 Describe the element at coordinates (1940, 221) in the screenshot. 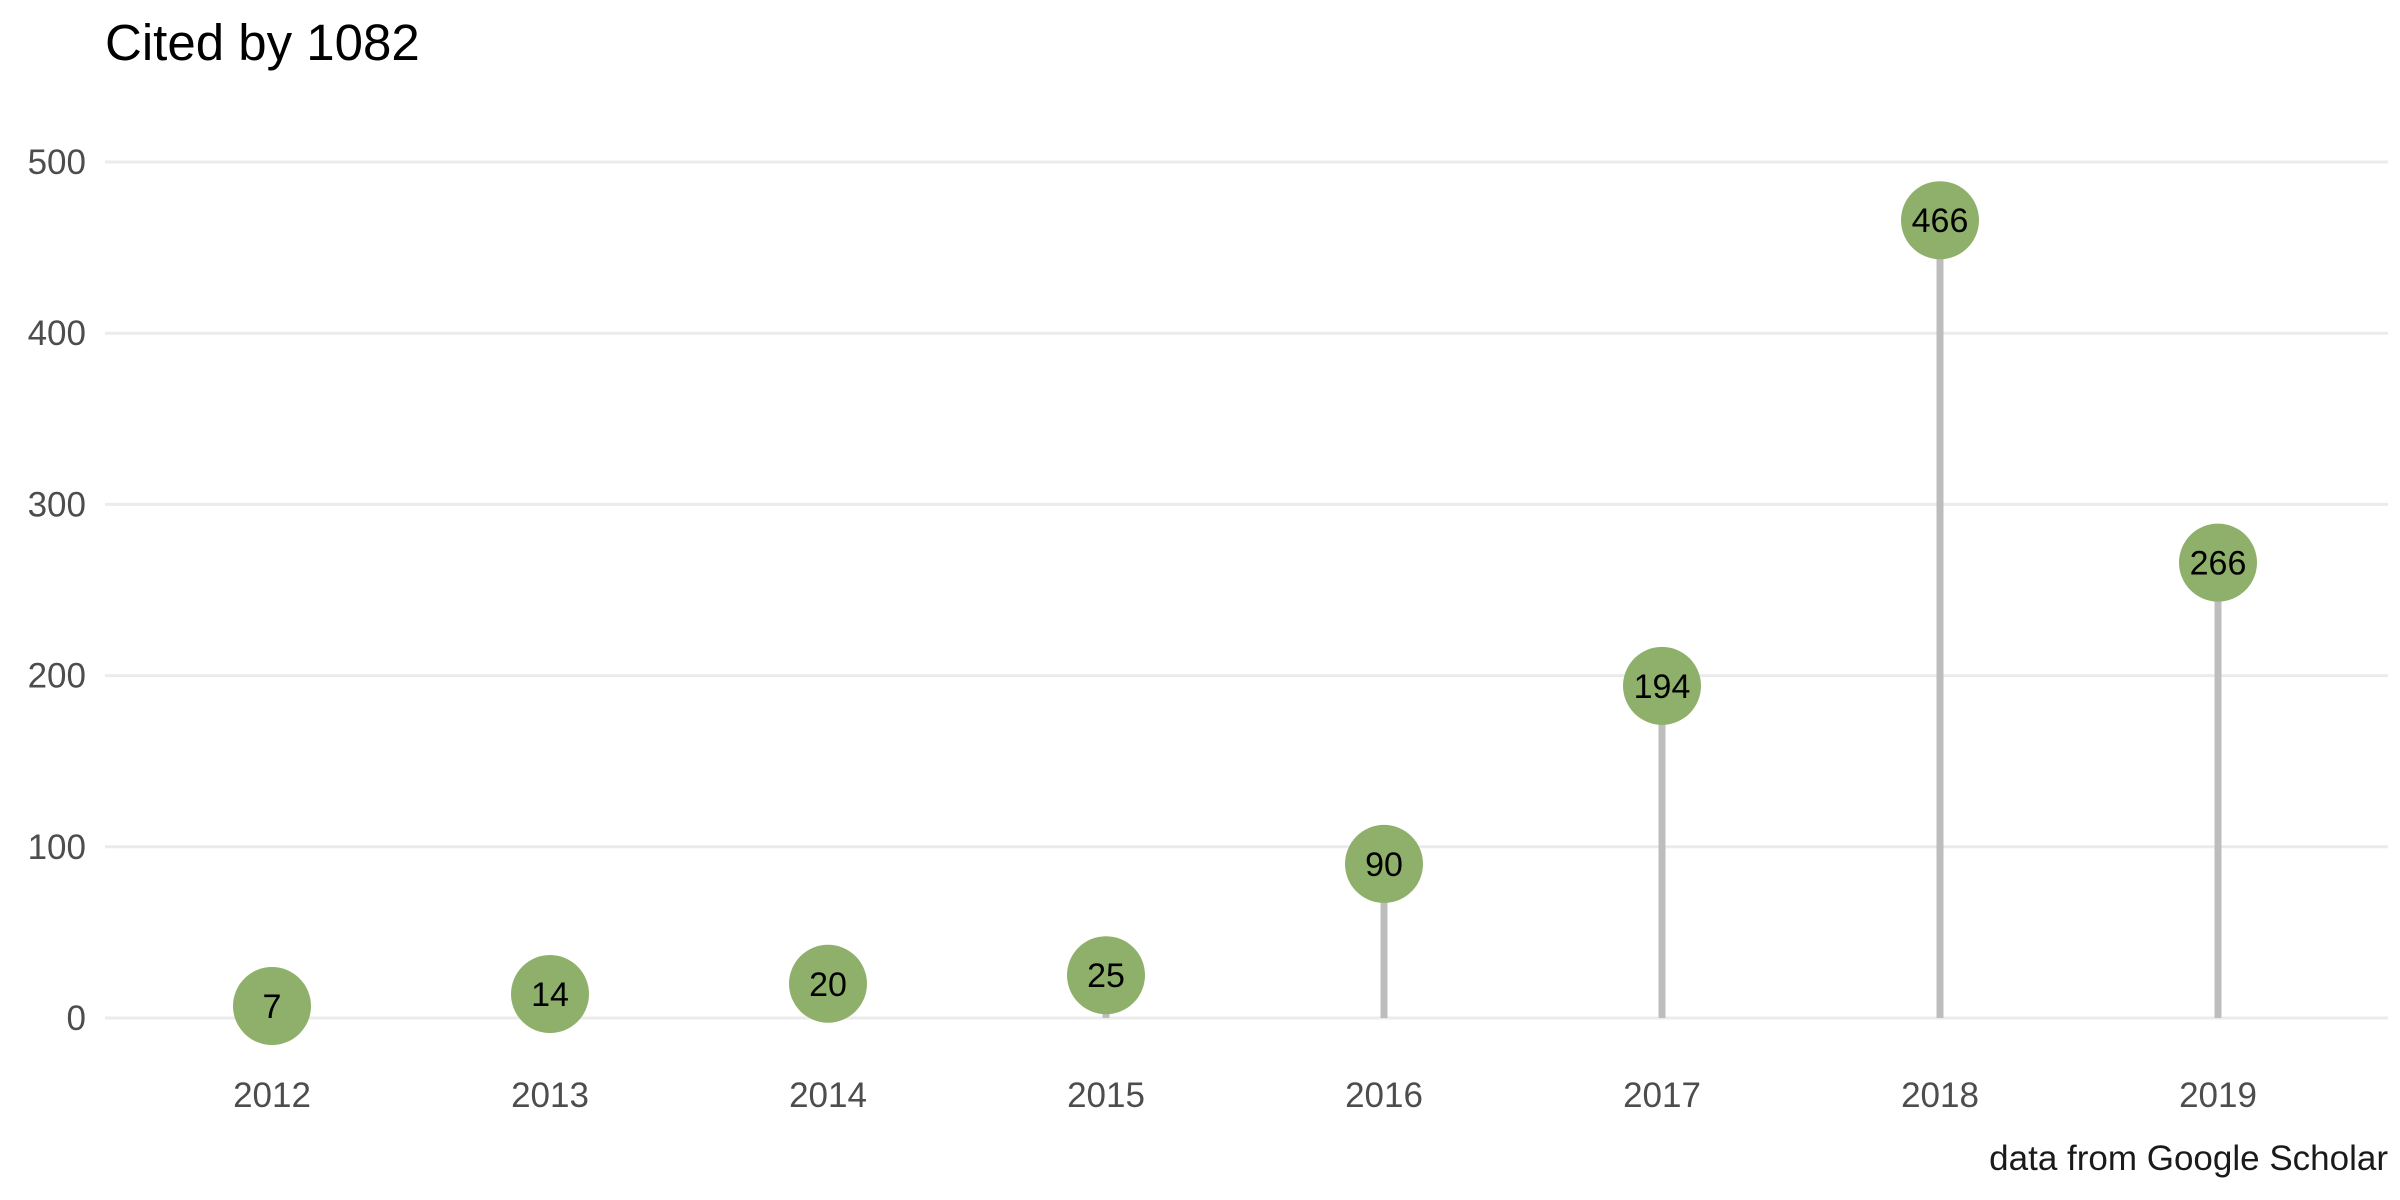

I see `data-label: 466` at that location.